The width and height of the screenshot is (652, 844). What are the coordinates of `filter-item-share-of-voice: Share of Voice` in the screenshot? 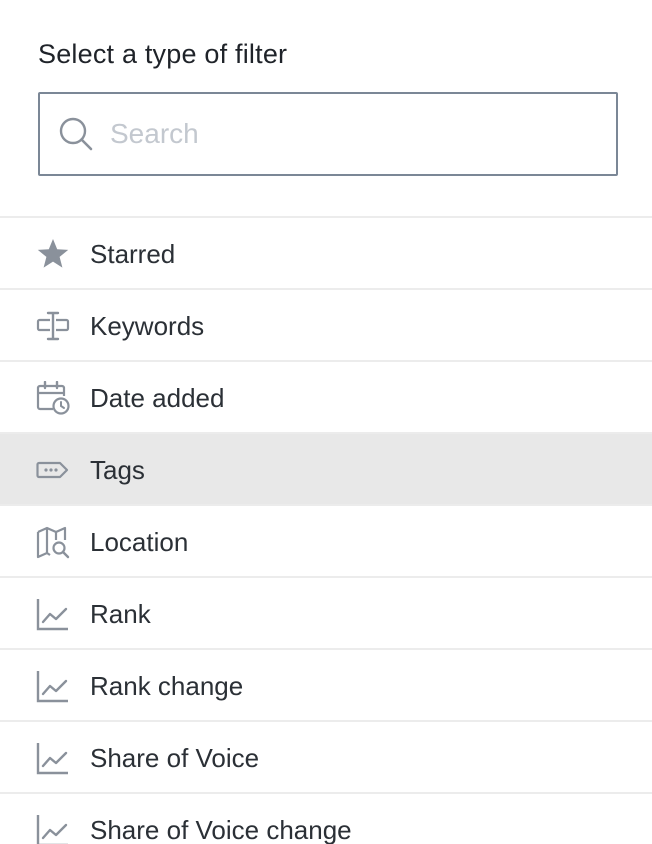 It's located at (326, 758).